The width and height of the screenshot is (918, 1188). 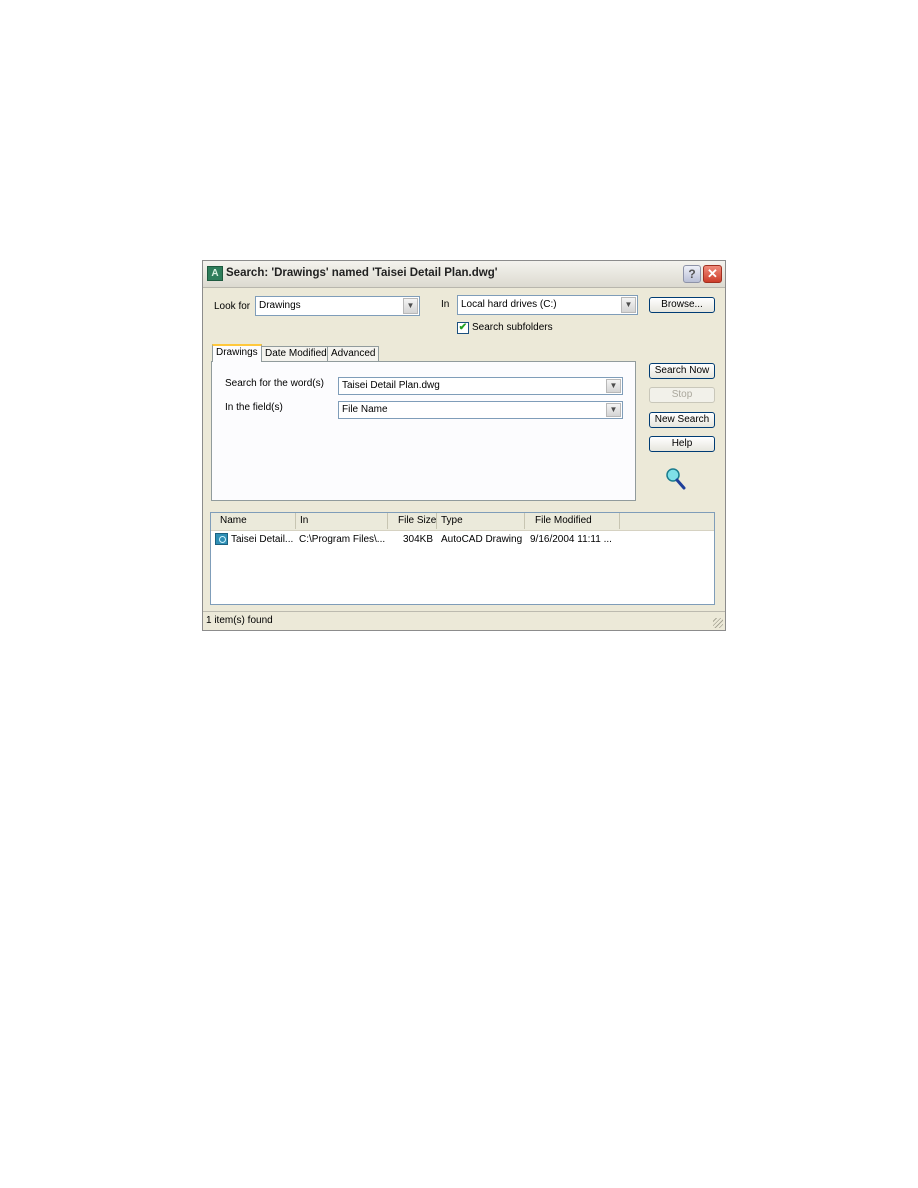 I want to click on stop-button: Stop, so click(x=682, y=395).